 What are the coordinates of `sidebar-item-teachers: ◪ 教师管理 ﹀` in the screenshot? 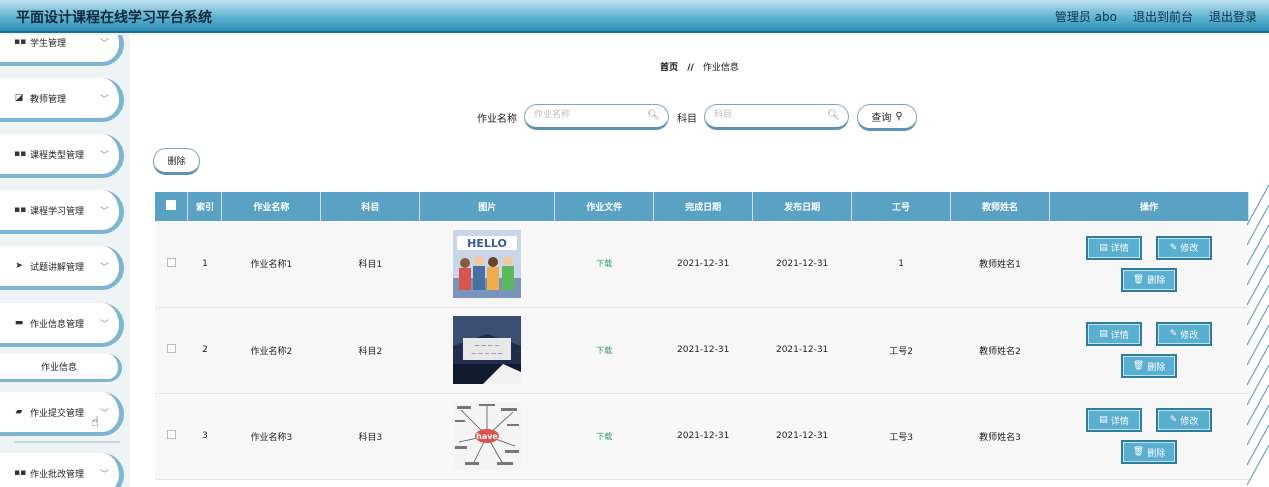 It's located at (62, 100).